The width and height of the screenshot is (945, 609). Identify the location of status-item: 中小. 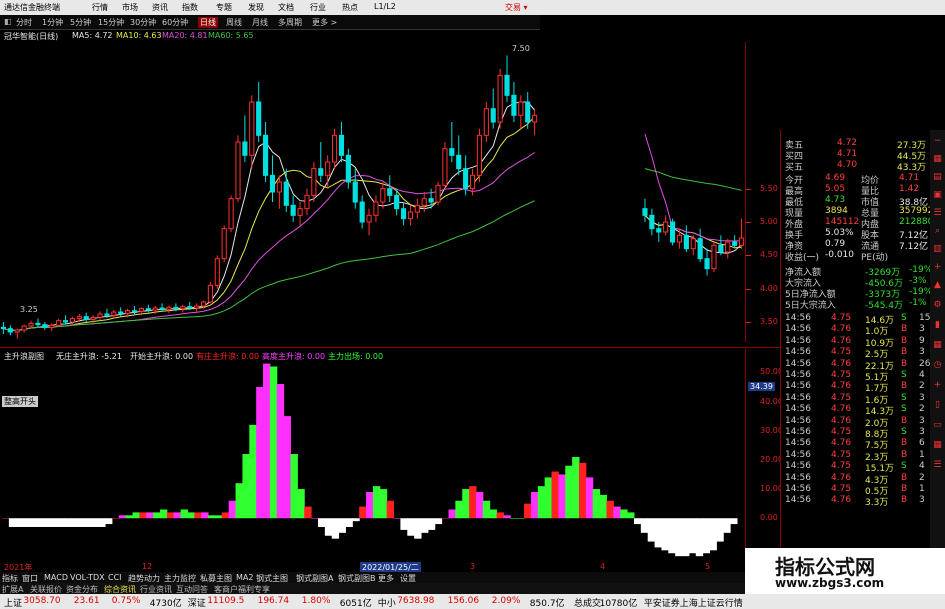
(386, 604).